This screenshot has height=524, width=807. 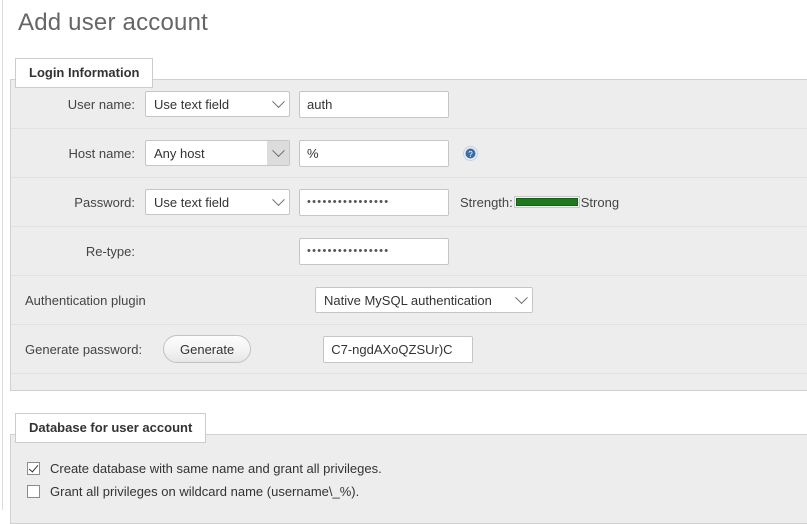 What do you see at coordinates (84, 73) in the screenshot?
I see `login-information-legend: Login Information` at bounding box center [84, 73].